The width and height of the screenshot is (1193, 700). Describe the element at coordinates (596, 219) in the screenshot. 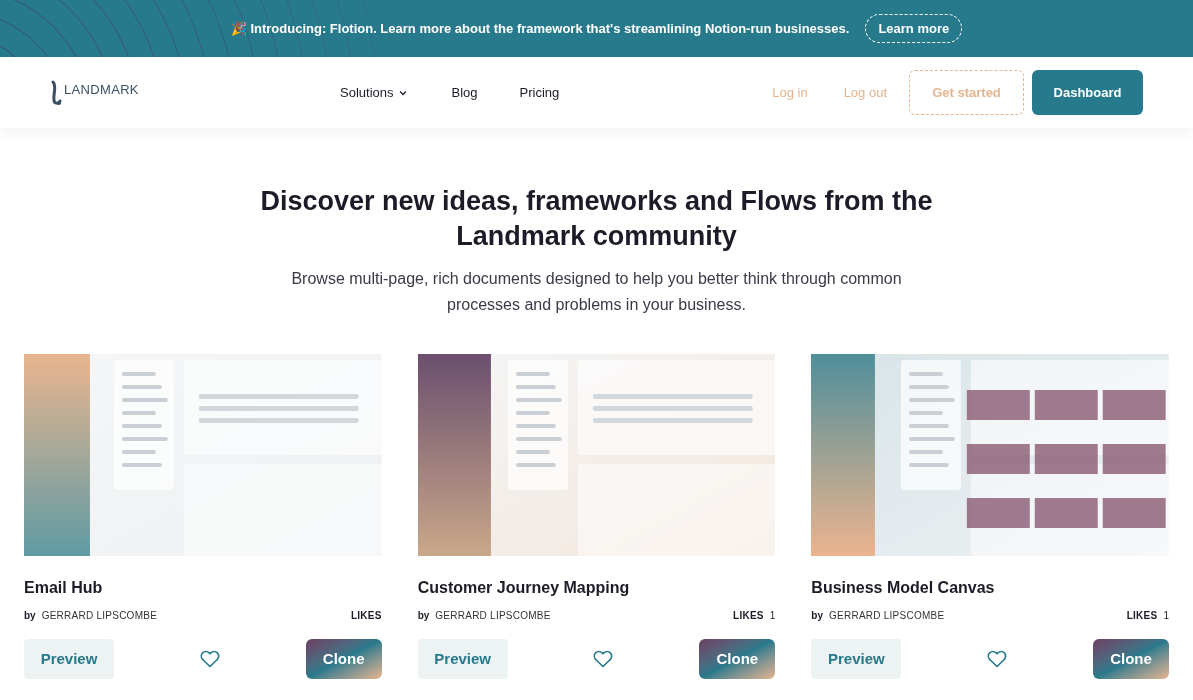

I see `hero-title: Discover new ideas, frameworks and Flows from the Landmark community` at that location.